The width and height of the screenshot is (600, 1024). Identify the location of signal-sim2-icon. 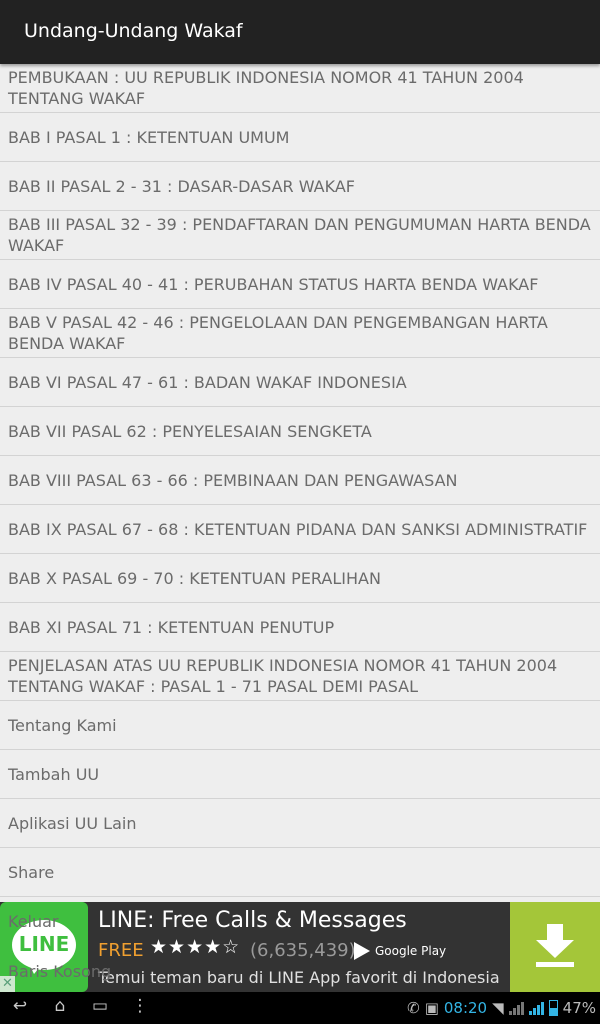
(536, 1008).